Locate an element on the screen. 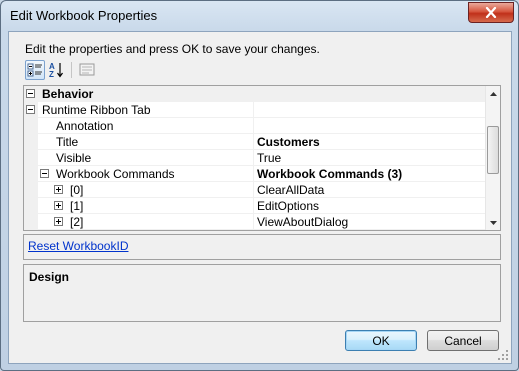 This screenshot has height=371, width=519. grid-row-name: Visible is located at coordinates (74, 158).